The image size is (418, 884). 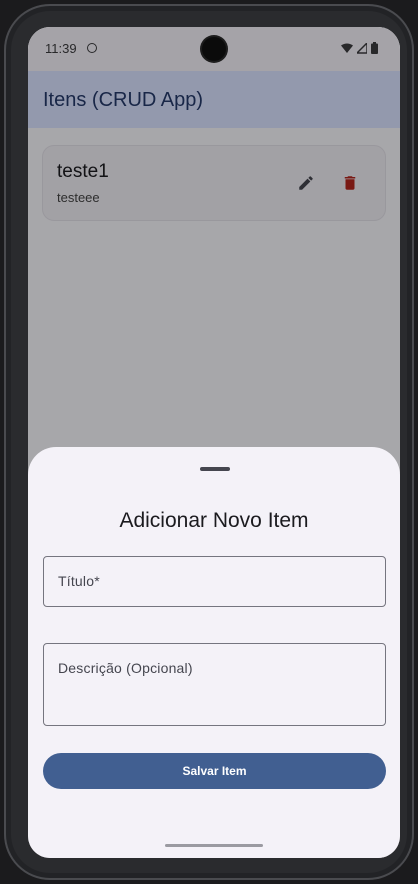 What do you see at coordinates (214, 520) in the screenshot?
I see `sheet-title: Adicionar Novo Item` at bounding box center [214, 520].